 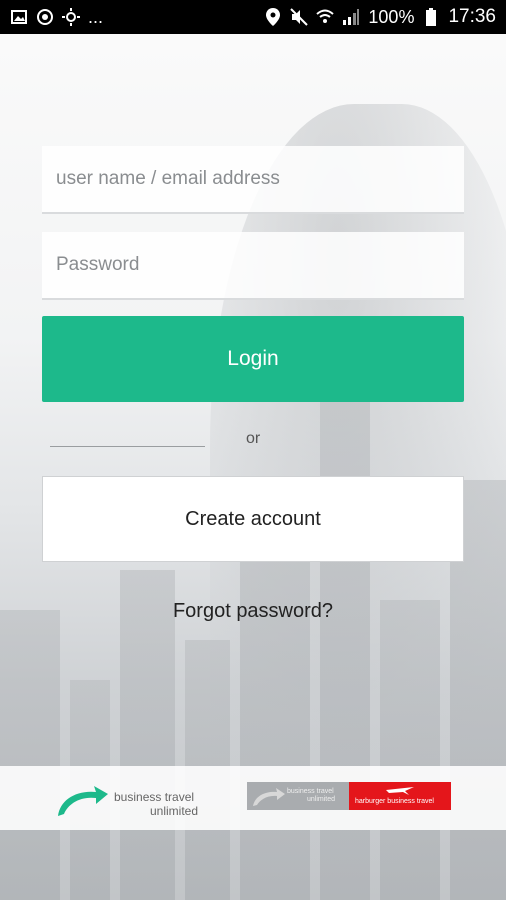 What do you see at coordinates (298, 796) in the screenshot?
I see `partner-grey-panel: business travel unlimited` at bounding box center [298, 796].